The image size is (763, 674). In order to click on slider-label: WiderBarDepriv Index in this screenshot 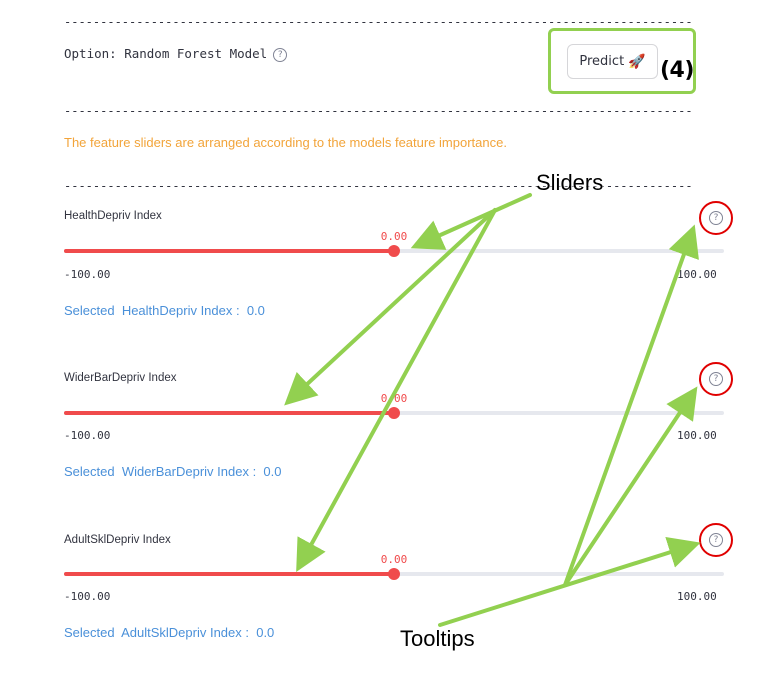, I will do `click(120, 378)`.